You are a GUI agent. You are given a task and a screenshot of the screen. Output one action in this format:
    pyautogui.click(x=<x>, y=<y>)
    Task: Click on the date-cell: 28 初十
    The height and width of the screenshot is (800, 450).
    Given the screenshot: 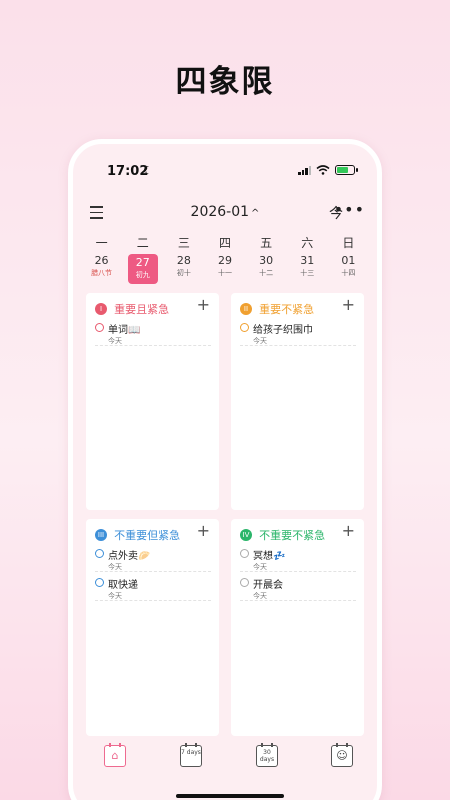 What is the action you would take?
    pyautogui.click(x=183, y=267)
    